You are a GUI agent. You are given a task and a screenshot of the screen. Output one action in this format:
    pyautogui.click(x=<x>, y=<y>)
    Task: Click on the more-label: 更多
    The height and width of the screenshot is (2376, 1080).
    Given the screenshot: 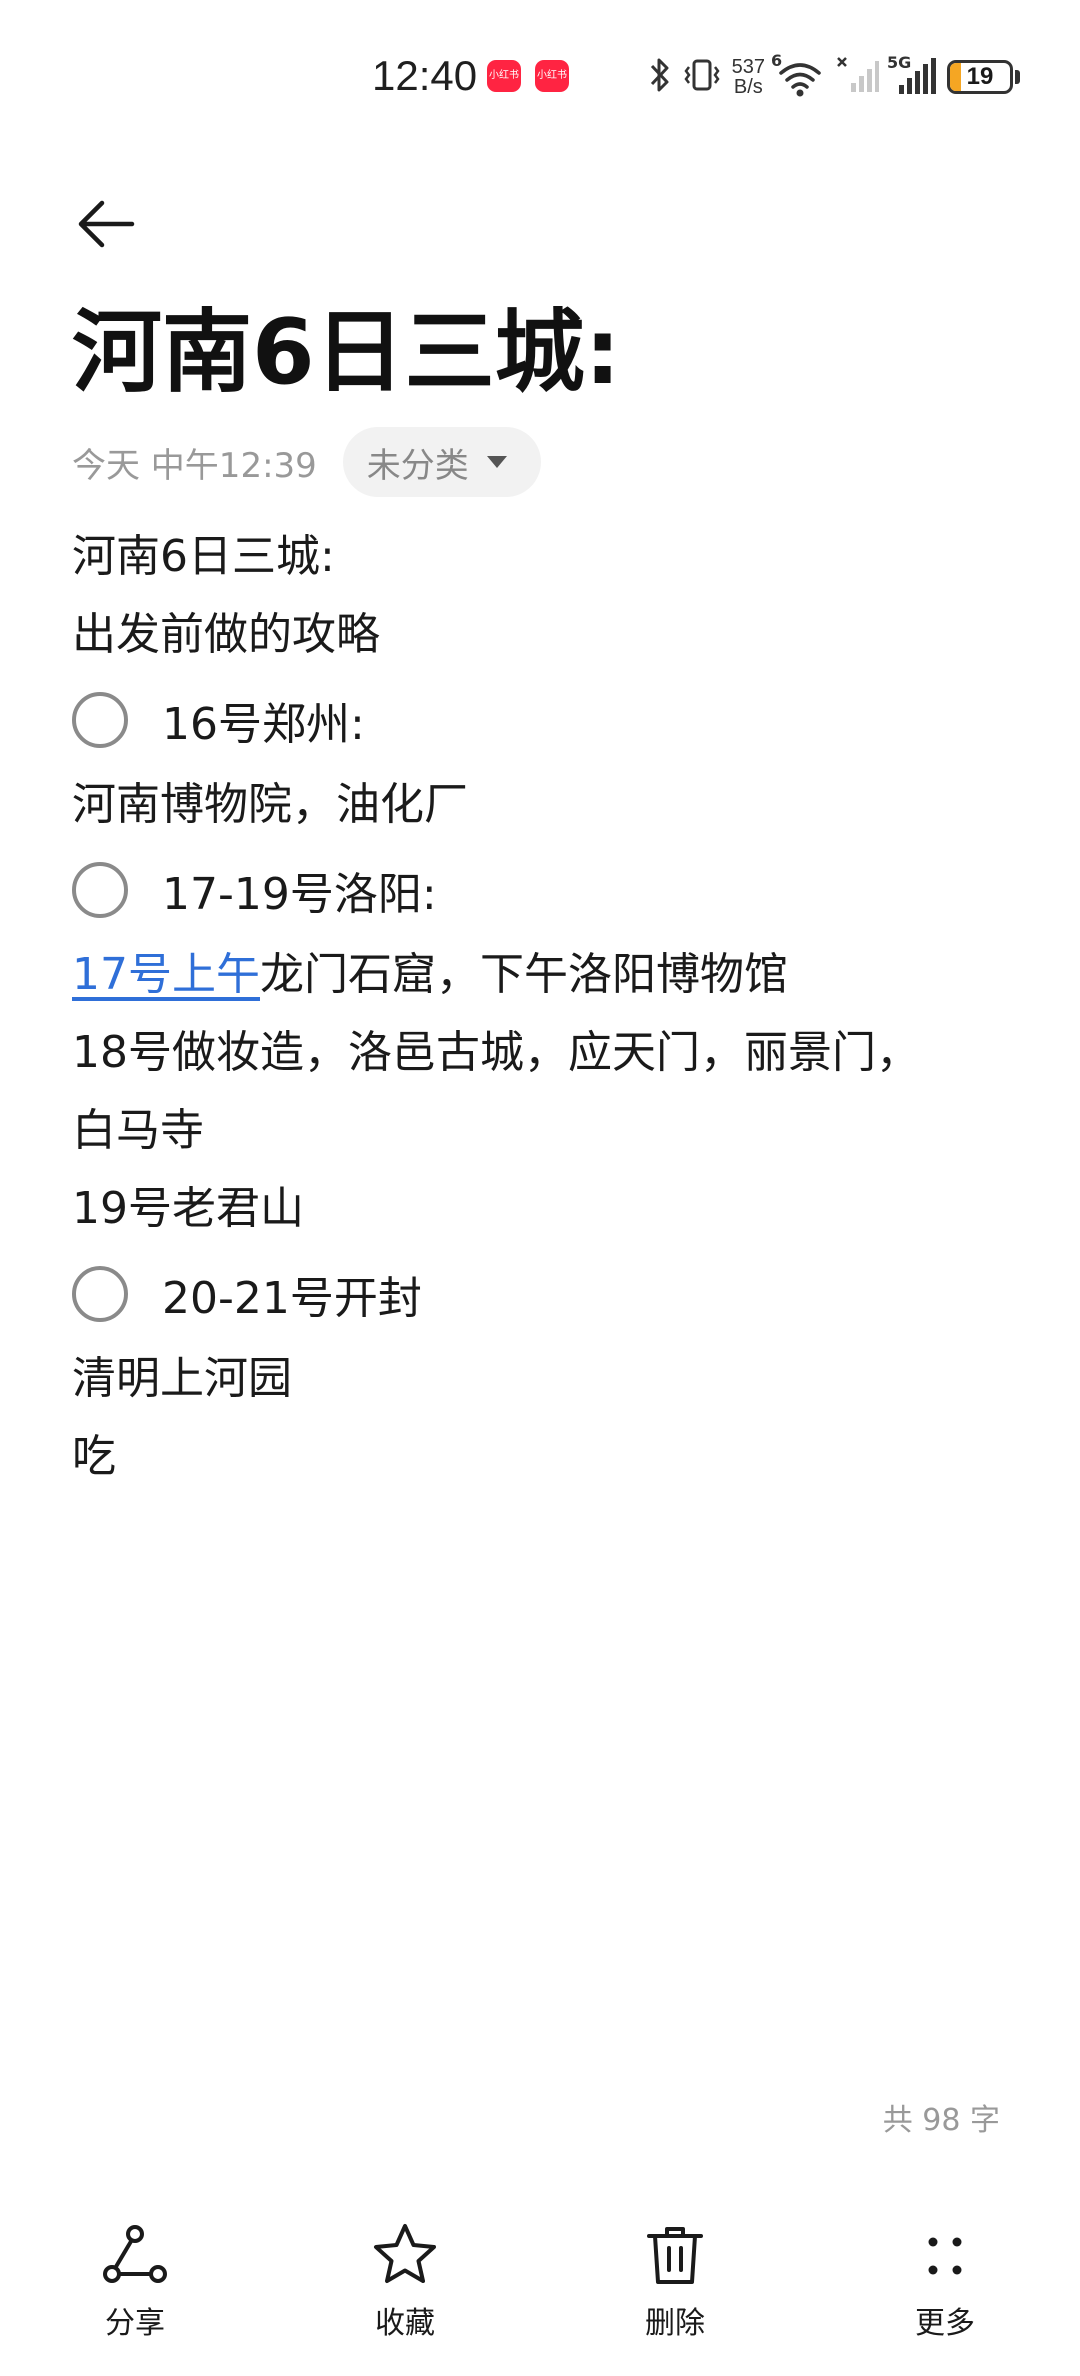 What is the action you would take?
    pyautogui.click(x=945, y=2323)
    